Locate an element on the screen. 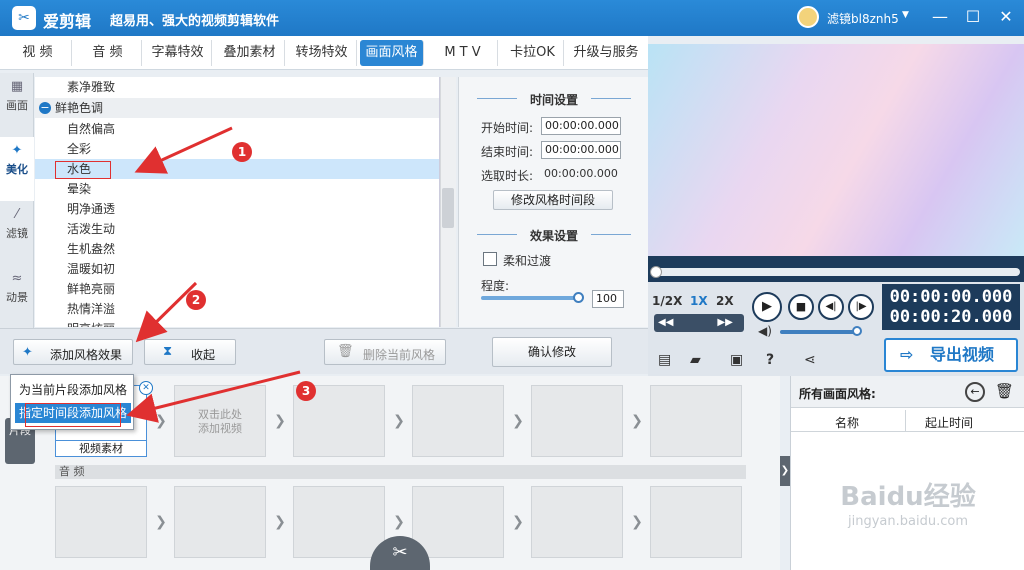 The image size is (1024, 570). annotation-arrows is located at coordinates (213, 274).